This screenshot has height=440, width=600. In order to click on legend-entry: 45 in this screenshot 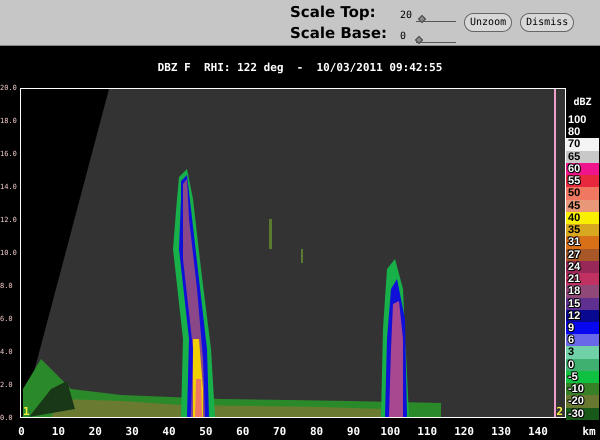, I will do `click(582, 206)`.